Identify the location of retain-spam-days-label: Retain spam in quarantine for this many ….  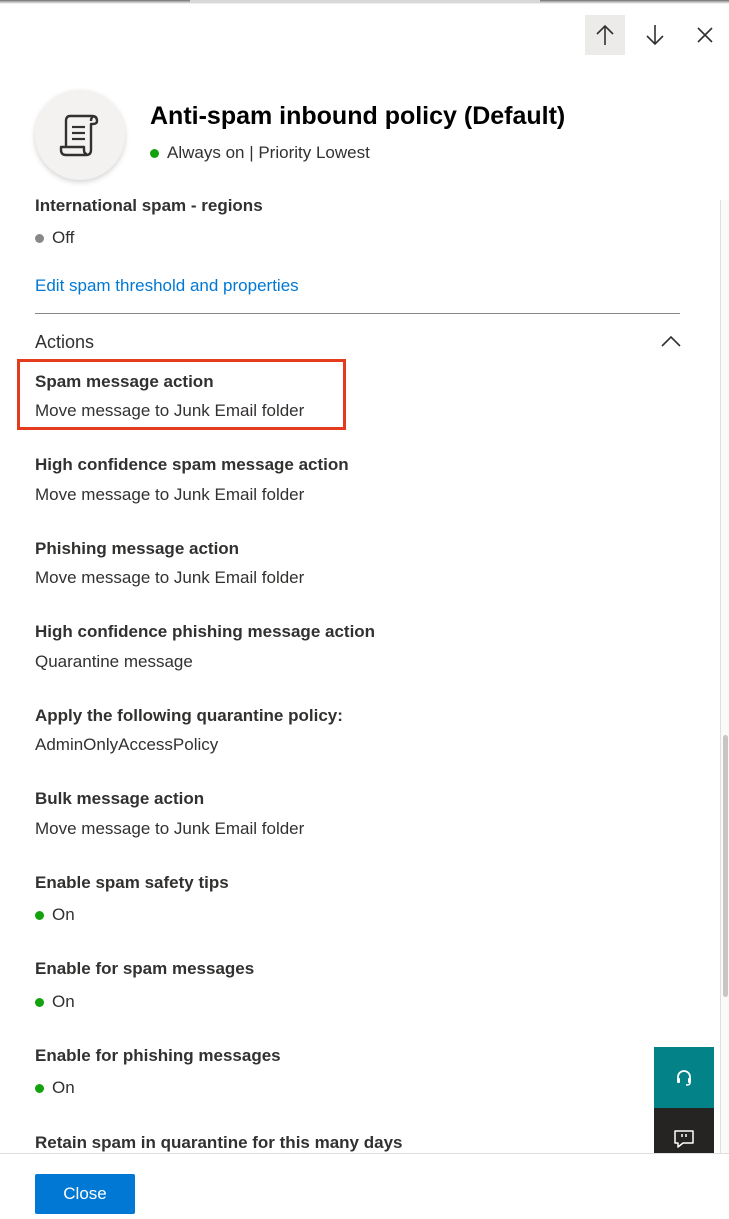
(219, 1142).